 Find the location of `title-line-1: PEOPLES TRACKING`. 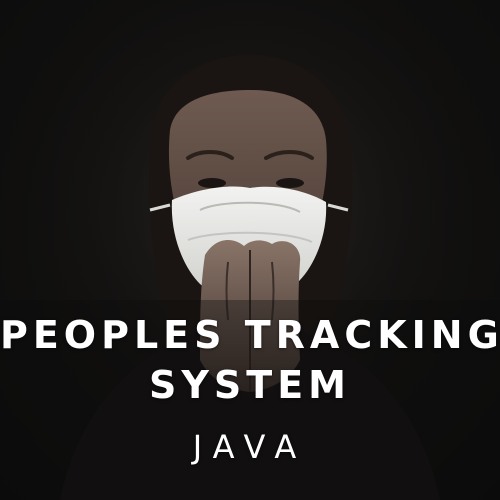

title-line-1: PEOPLES TRACKING is located at coordinates (250, 335).